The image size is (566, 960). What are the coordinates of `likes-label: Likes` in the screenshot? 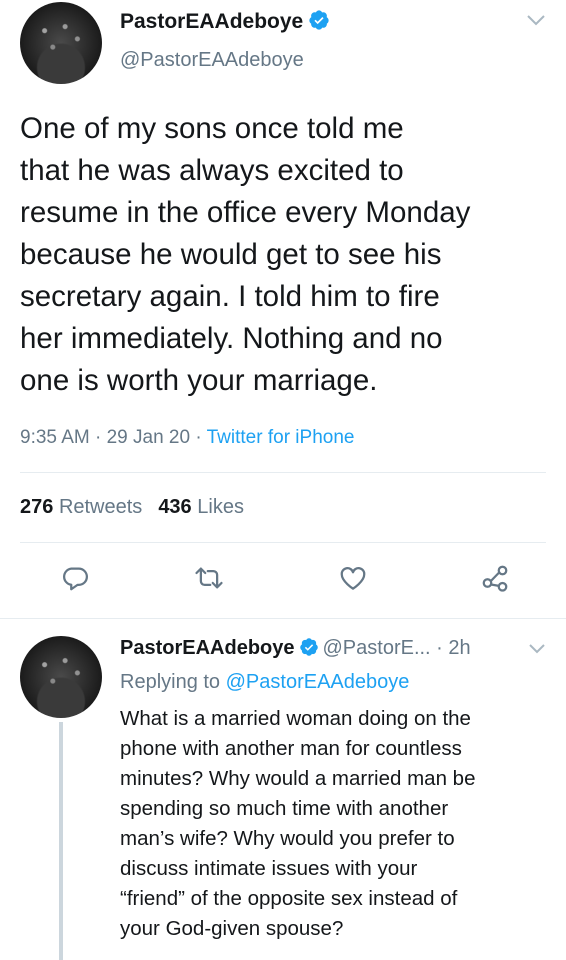 It's located at (220, 507).